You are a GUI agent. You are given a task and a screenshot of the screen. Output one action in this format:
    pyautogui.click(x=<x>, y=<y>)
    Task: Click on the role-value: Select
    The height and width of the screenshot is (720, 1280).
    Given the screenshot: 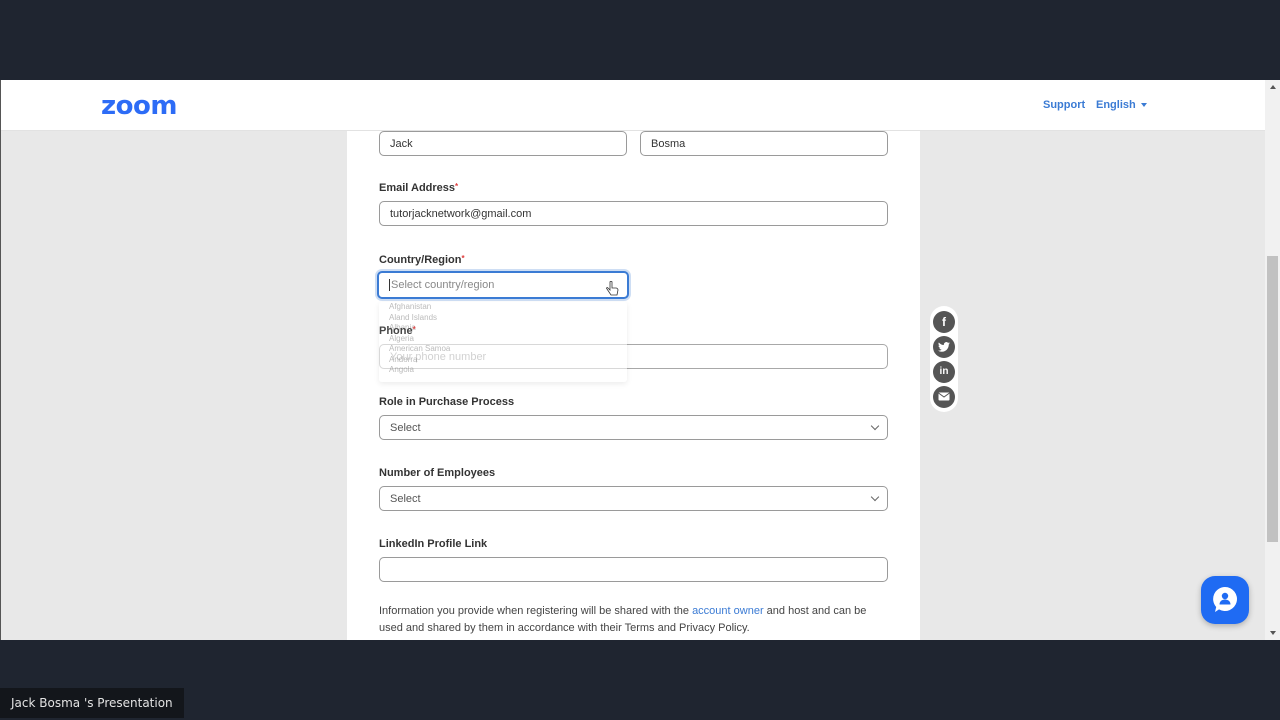 What is the action you would take?
    pyautogui.click(x=405, y=427)
    